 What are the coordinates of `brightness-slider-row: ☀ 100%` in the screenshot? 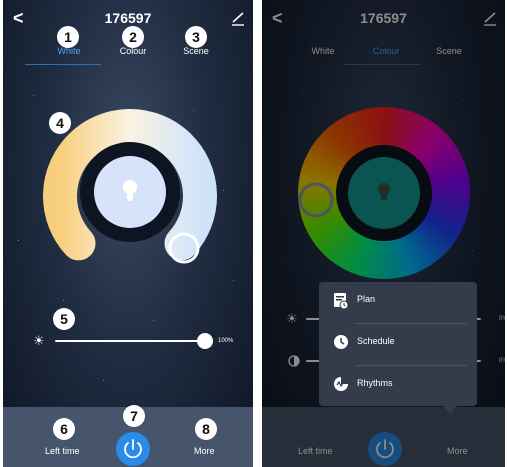 It's located at (143, 341).